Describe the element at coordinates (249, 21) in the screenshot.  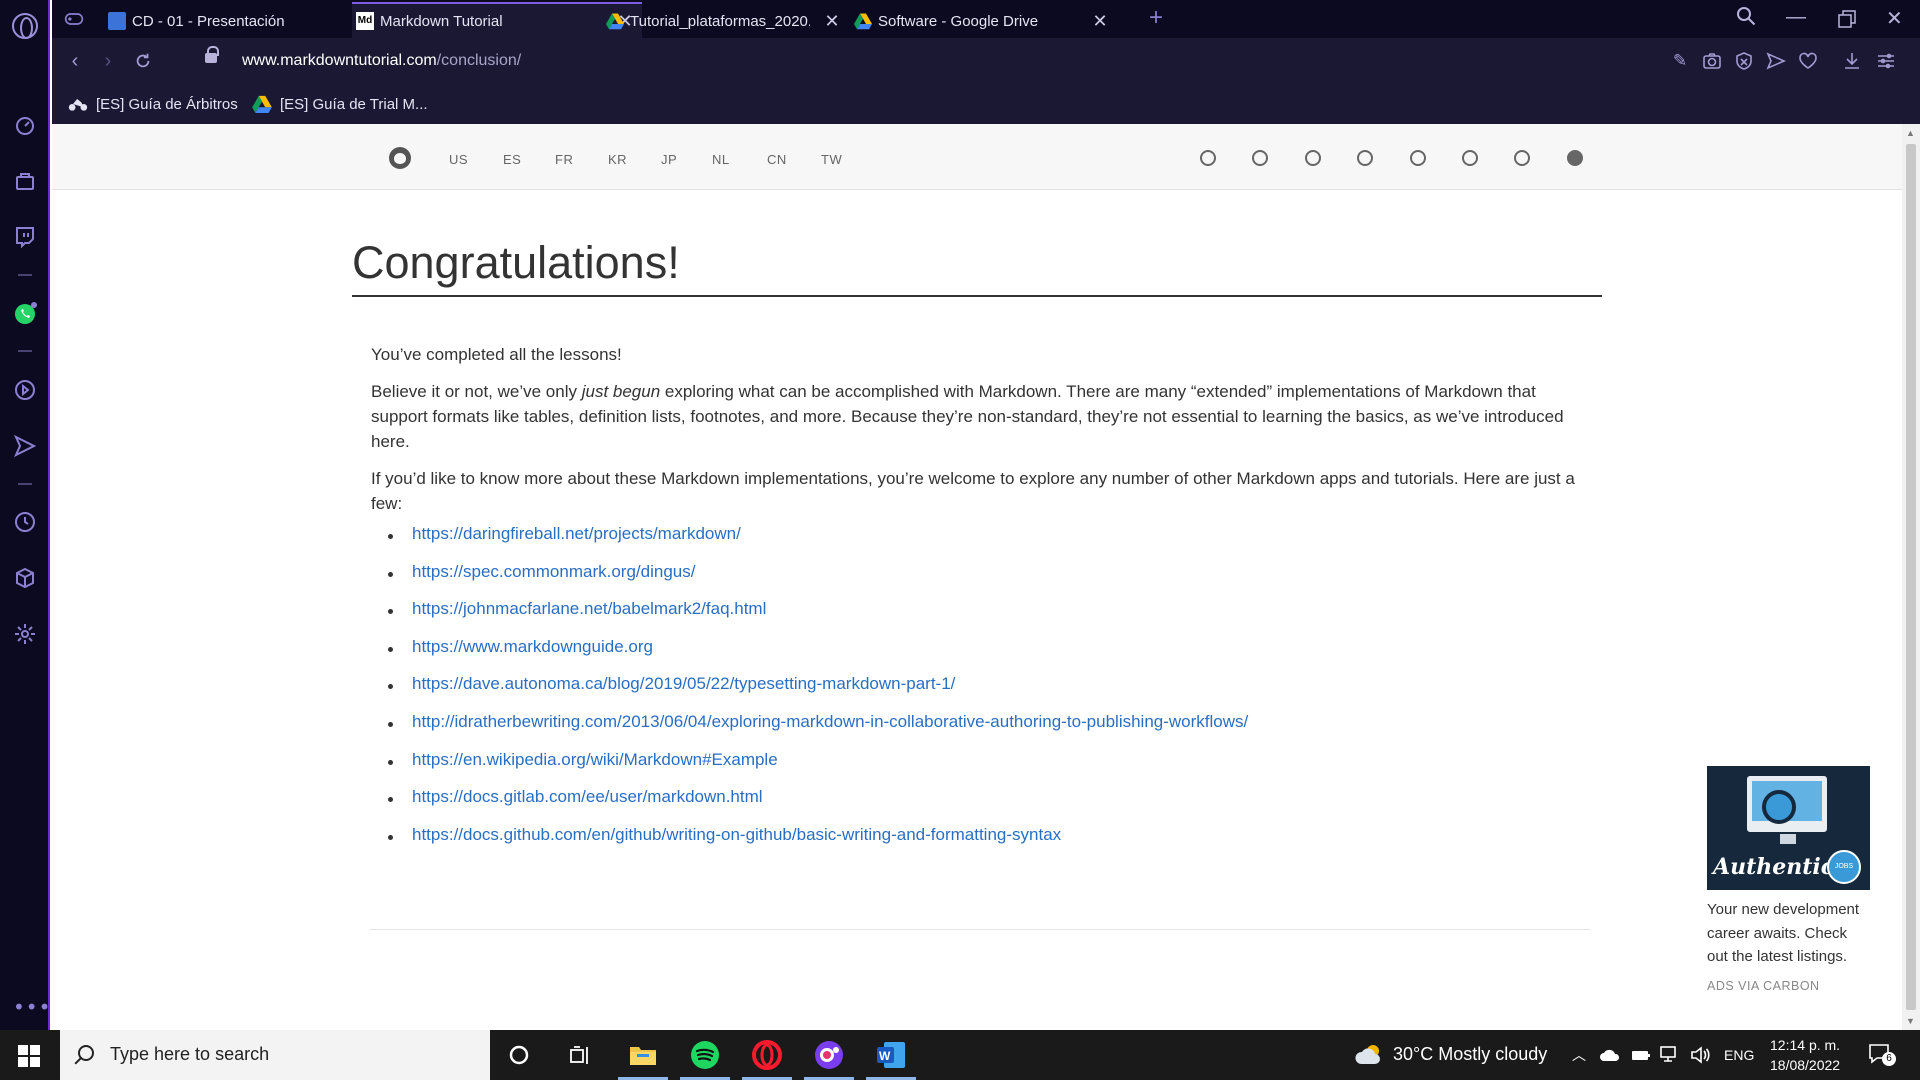
I see `tab-presentacion: CD - 01 - Presentación ✕` at that location.